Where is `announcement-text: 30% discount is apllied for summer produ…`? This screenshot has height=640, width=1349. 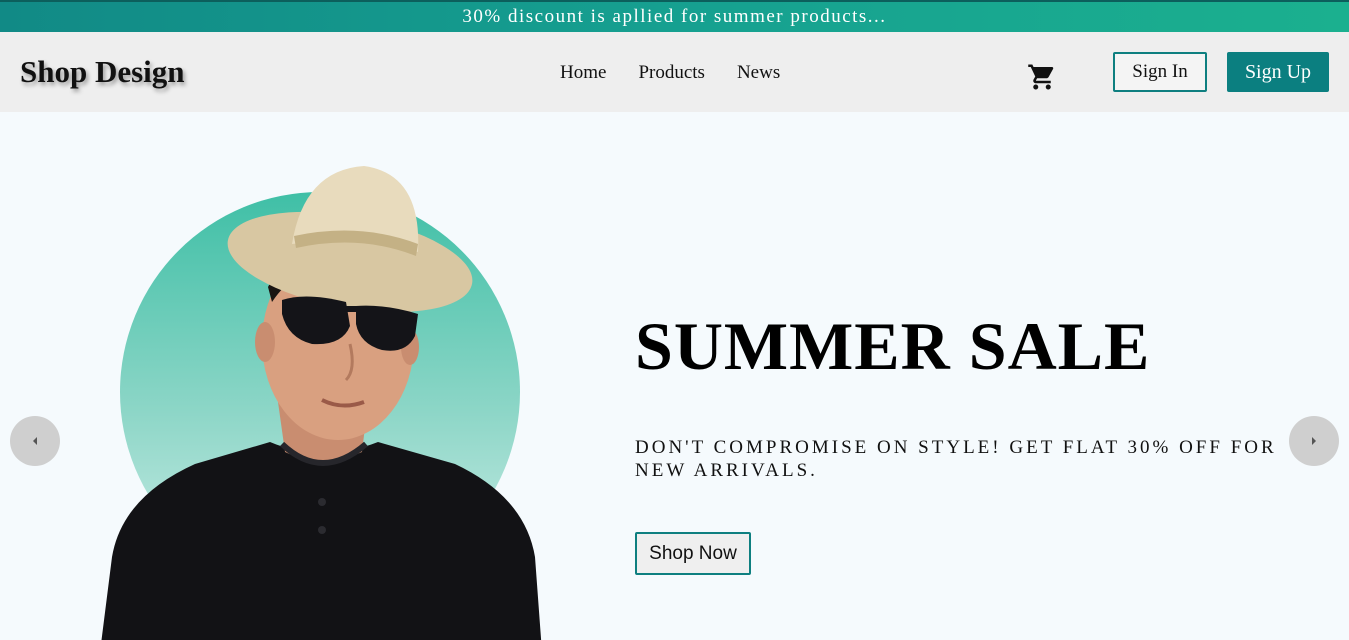
announcement-text: 30% discount is apllied for summer produ… is located at coordinates (674, 16).